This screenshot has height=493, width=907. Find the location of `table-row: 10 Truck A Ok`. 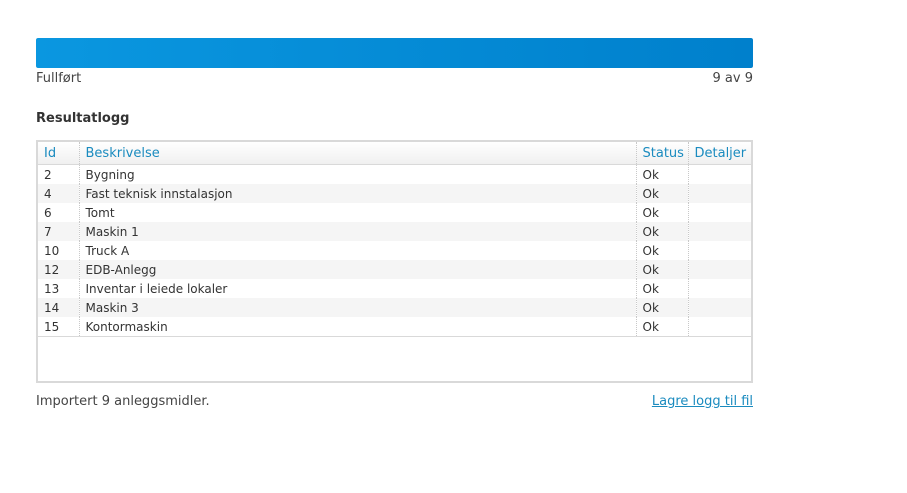

table-row: 10 Truck A Ok is located at coordinates (394, 250).